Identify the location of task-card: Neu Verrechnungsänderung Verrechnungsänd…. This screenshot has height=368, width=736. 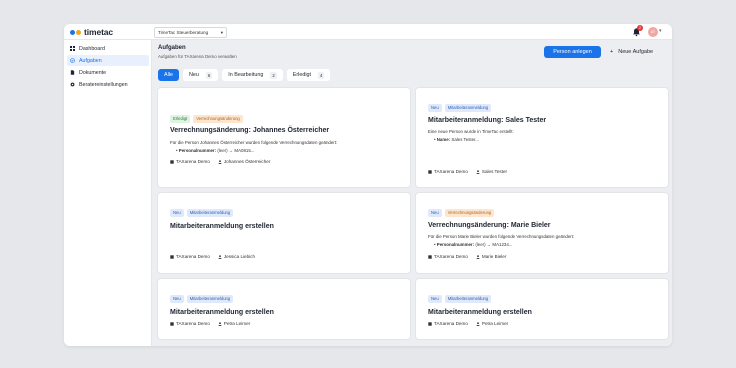
(542, 233).